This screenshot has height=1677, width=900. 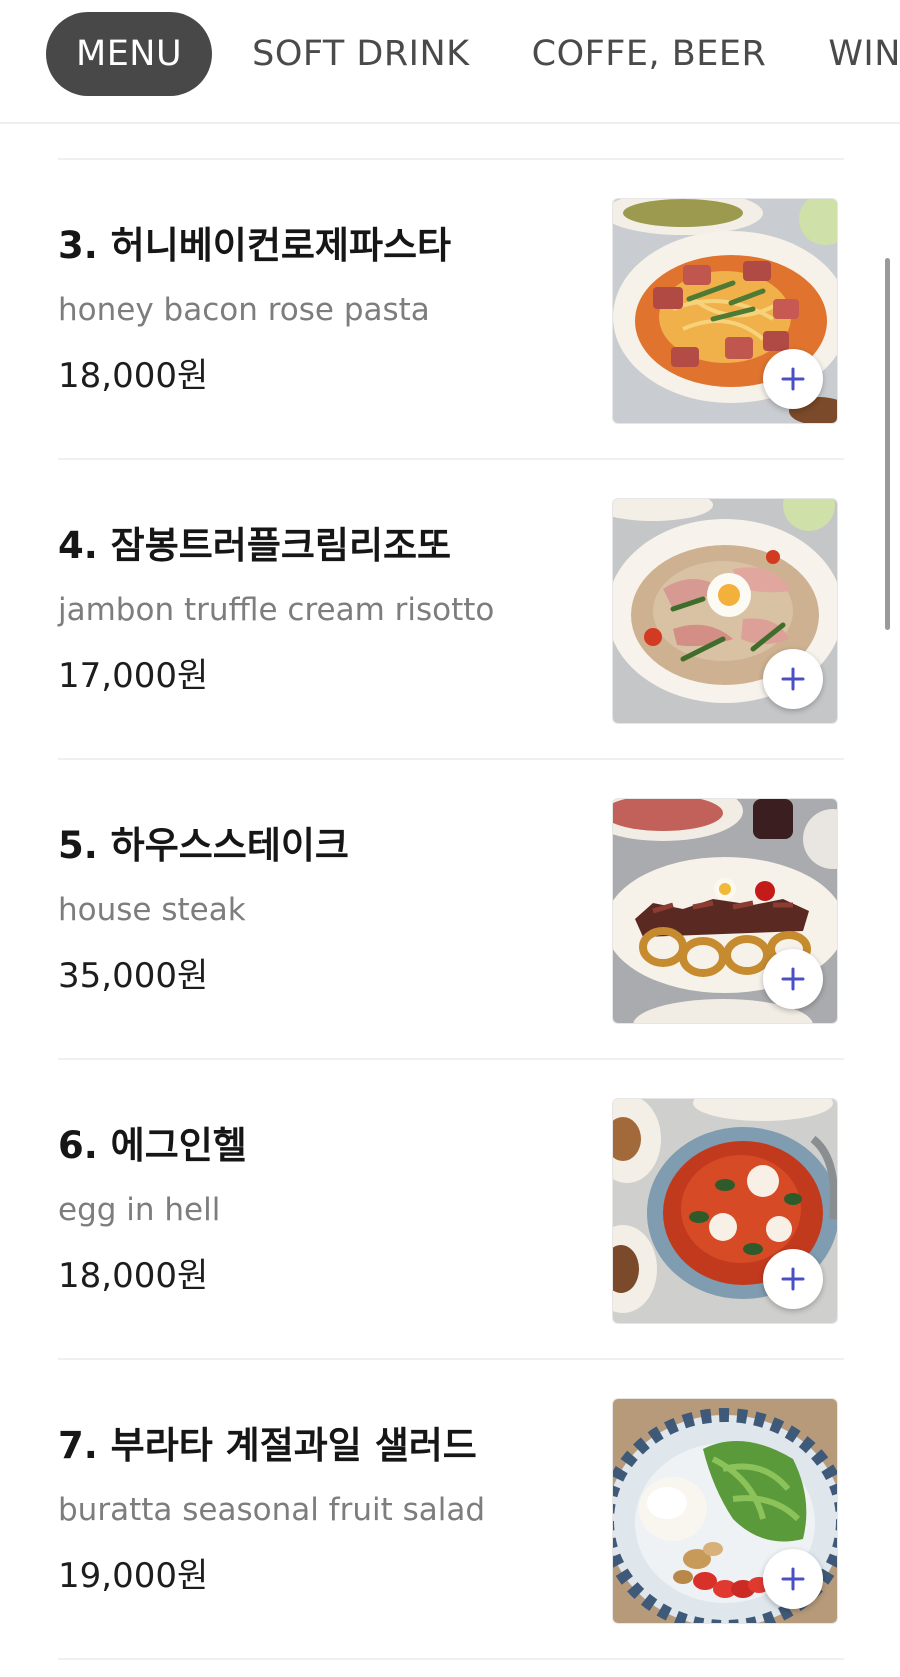 I want to click on tab-coffee-beer: COFFE, BEER, so click(x=649, y=54).